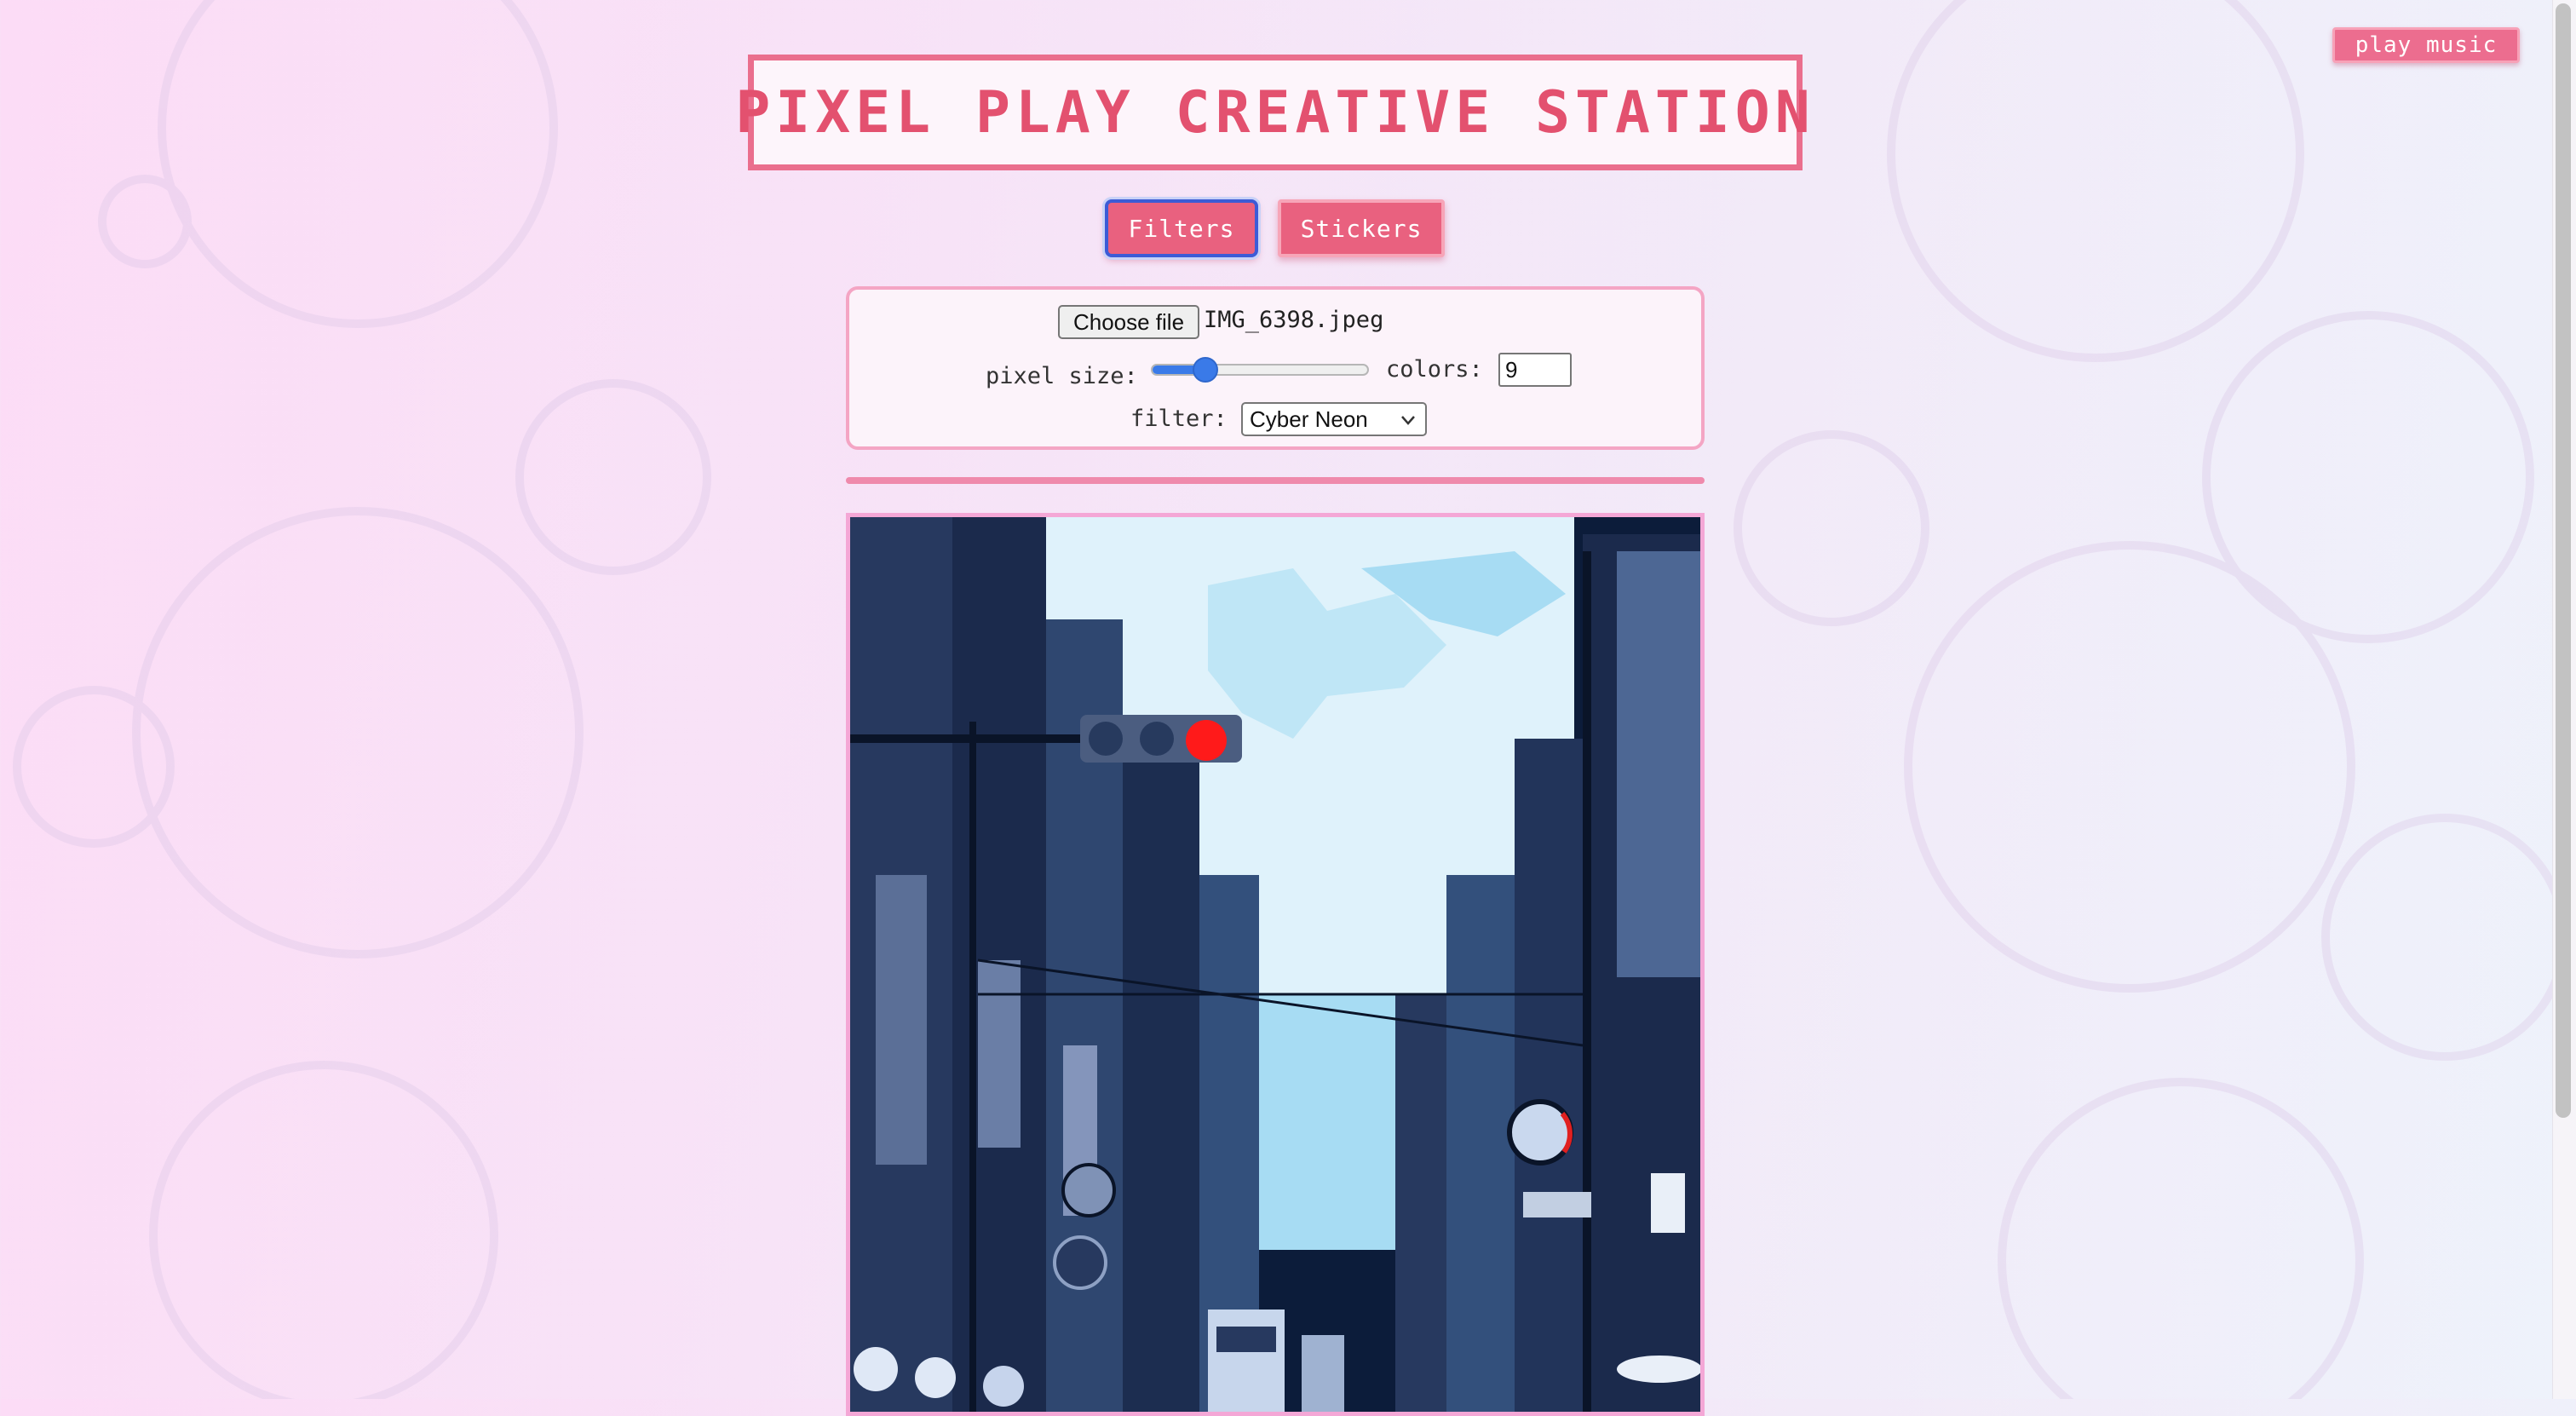 This screenshot has height=1416, width=2576. I want to click on filter-label: filter:, so click(1179, 419).